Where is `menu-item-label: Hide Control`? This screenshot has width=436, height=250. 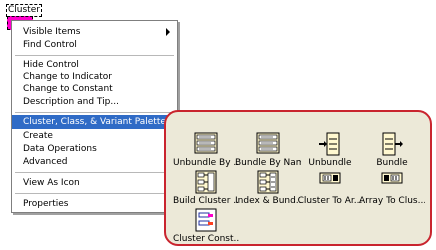 menu-item-label: Hide Control is located at coordinates (51, 65).